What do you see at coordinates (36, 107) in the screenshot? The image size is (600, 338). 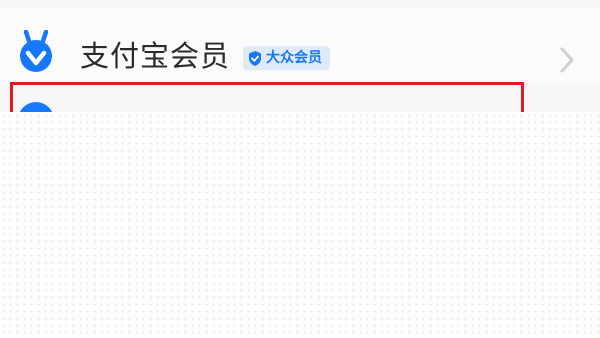 I see `next-item-icon` at bounding box center [36, 107].